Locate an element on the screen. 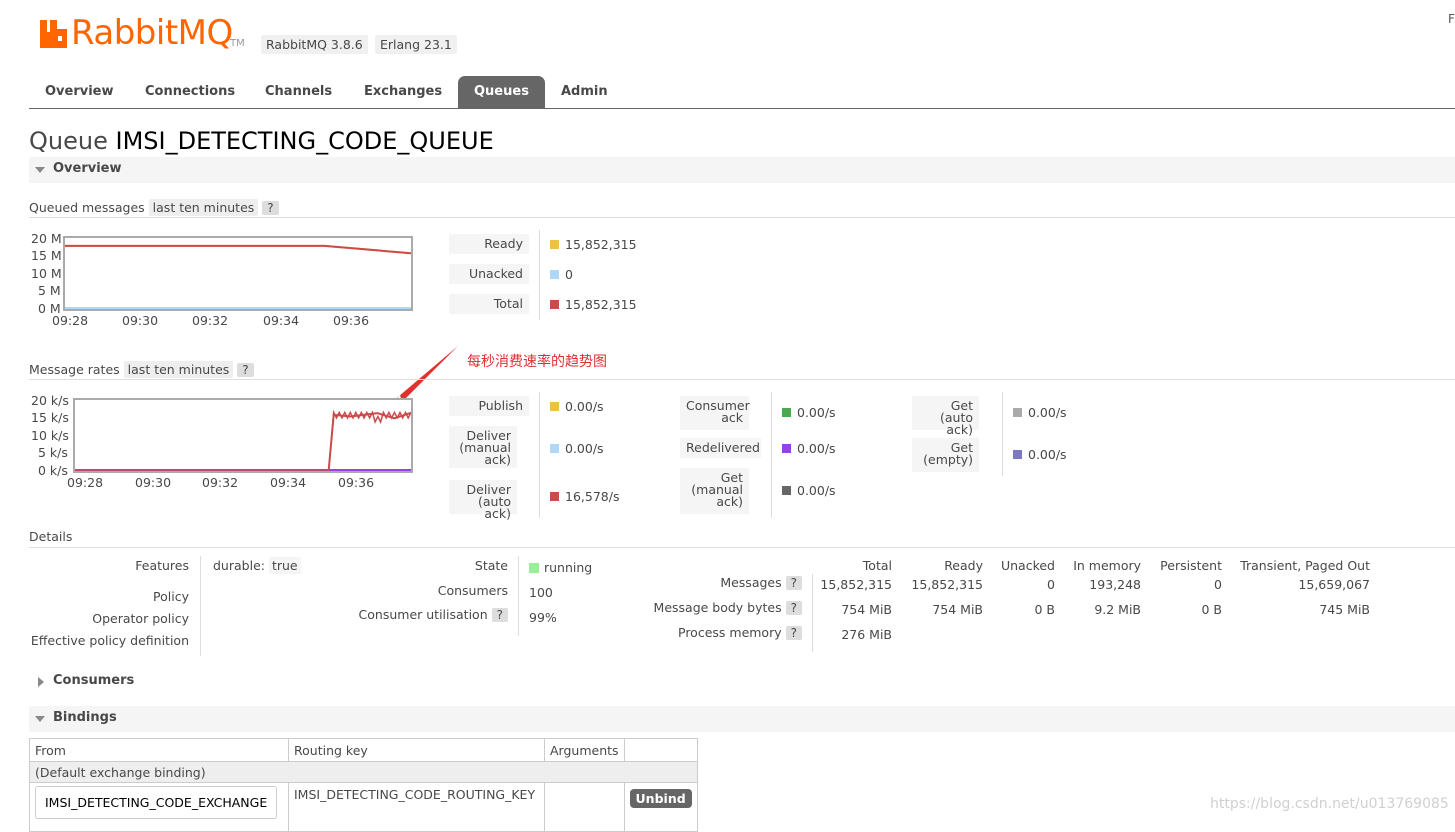  bindings-header-from: From is located at coordinates (159, 750).